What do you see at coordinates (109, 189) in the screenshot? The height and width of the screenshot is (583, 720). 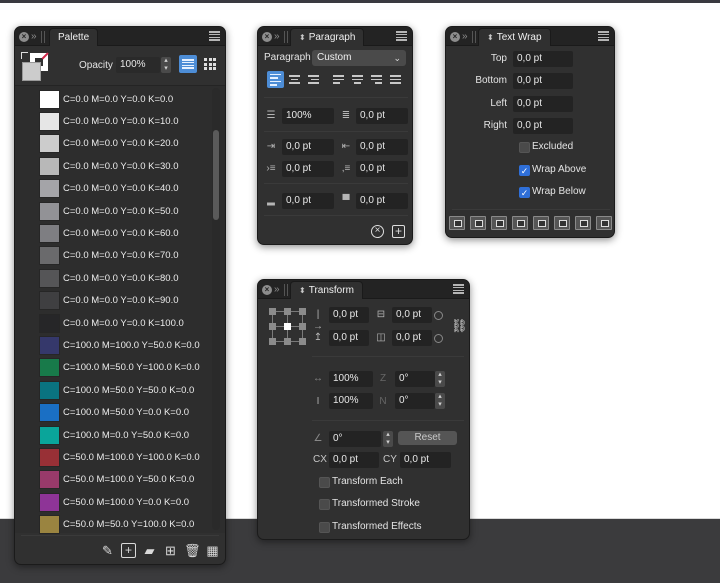 I see `swatch-item: C=0.0 M=0.0 Y=0.0 K=40.0` at bounding box center [109, 189].